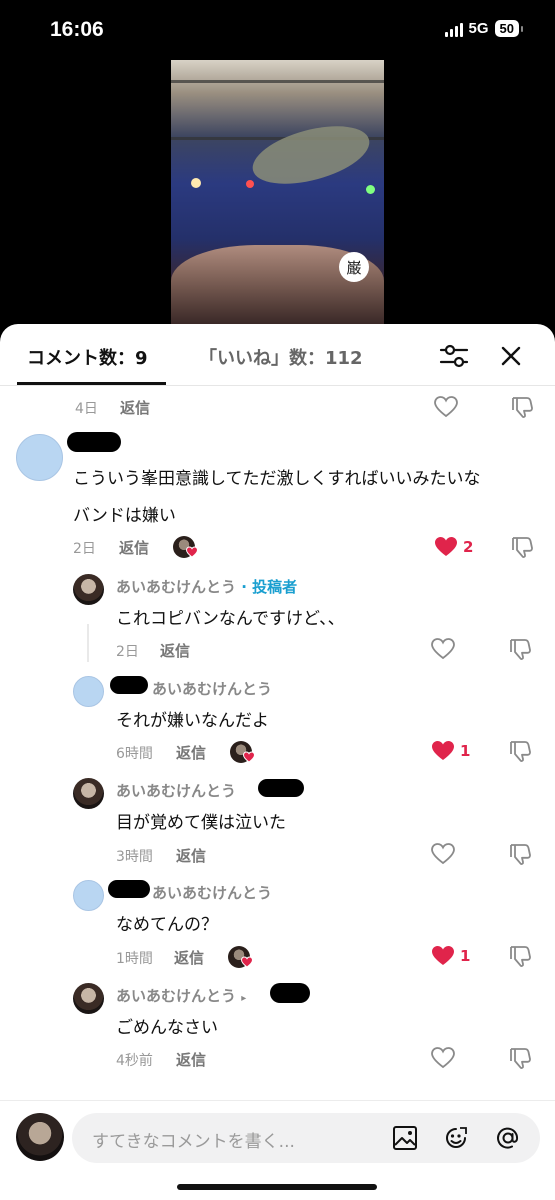  What do you see at coordinates (508, 1138) in the screenshot?
I see `mention-icon` at bounding box center [508, 1138].